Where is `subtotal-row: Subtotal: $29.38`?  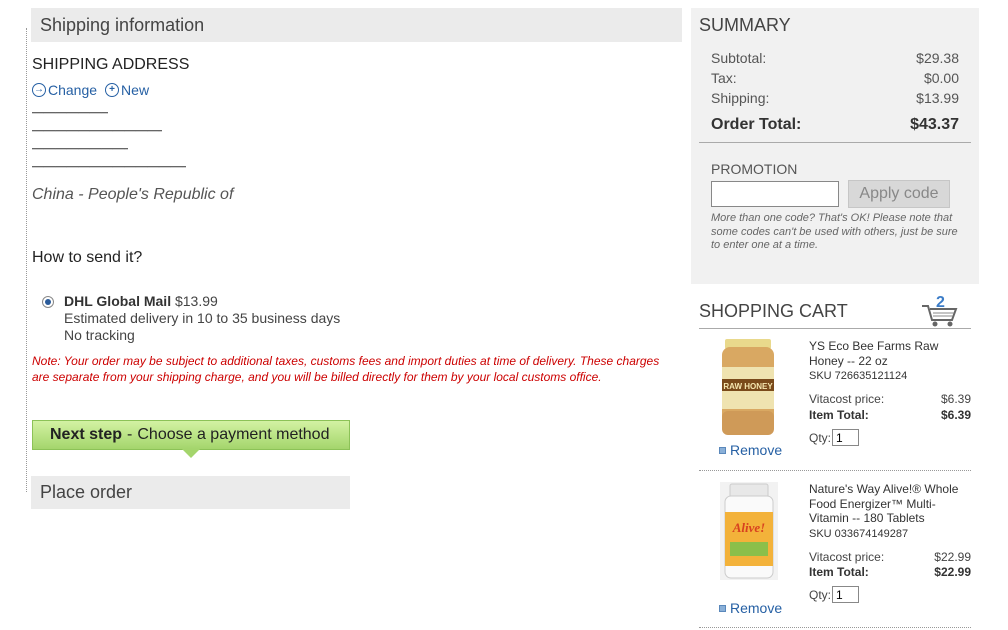
subtotal-row: Subtotal: $29.38 is located at coordinates (835, 58).